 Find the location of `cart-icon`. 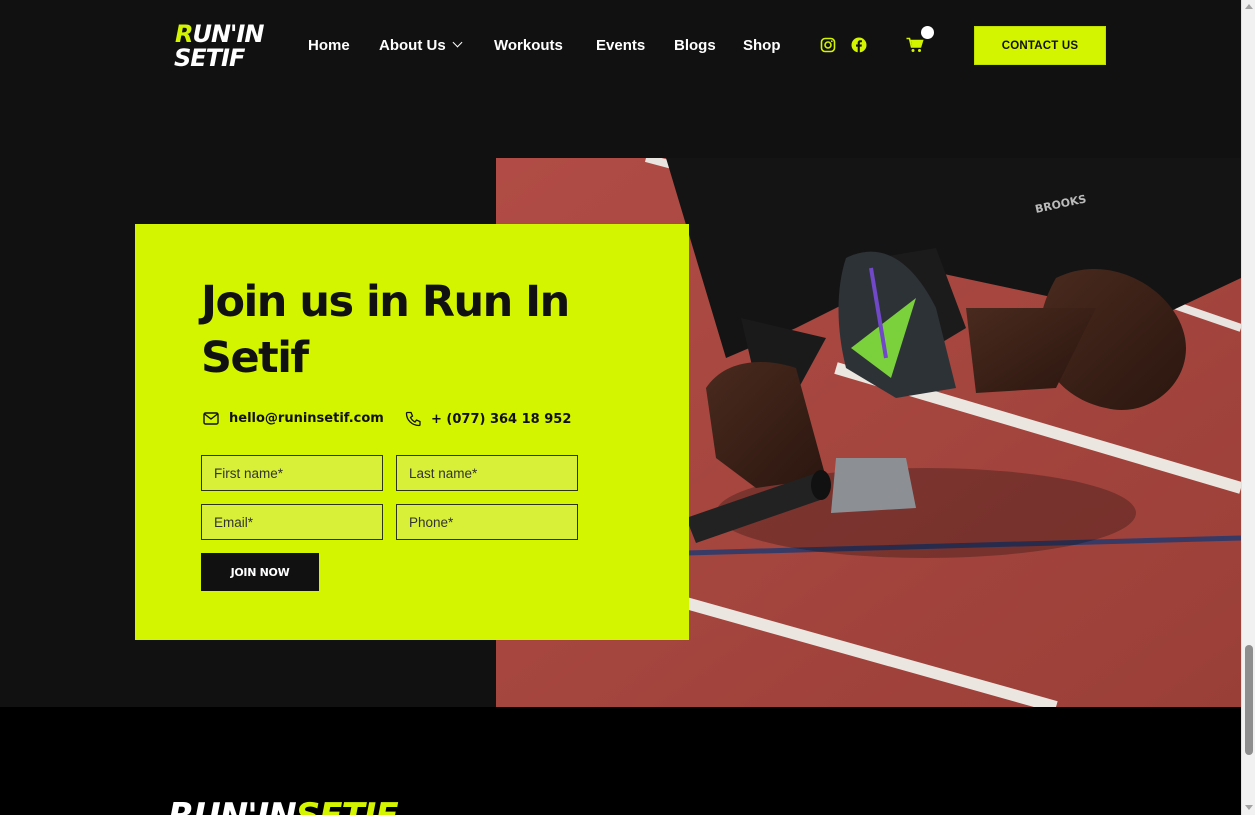

cart-icon is located at coordinates (915, 45).